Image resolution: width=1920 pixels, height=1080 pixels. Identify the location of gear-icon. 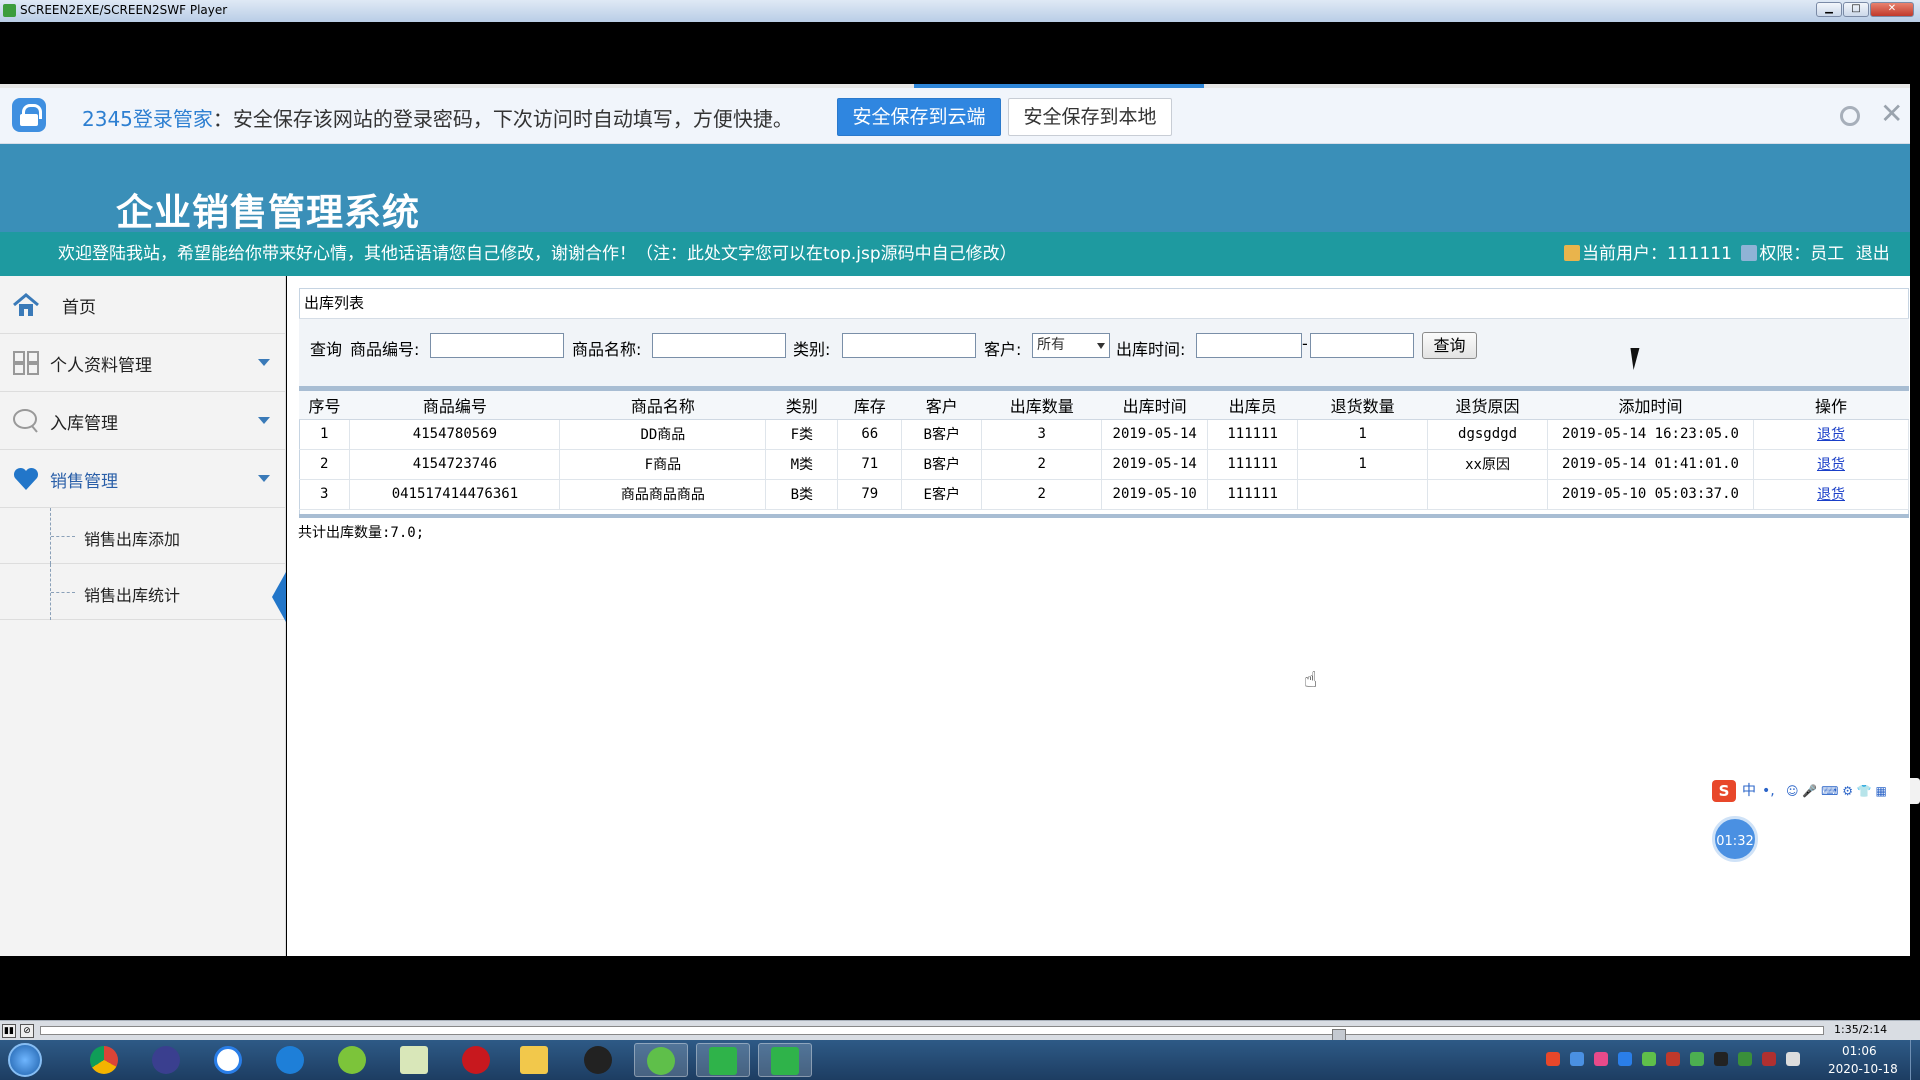
(1850, 116).